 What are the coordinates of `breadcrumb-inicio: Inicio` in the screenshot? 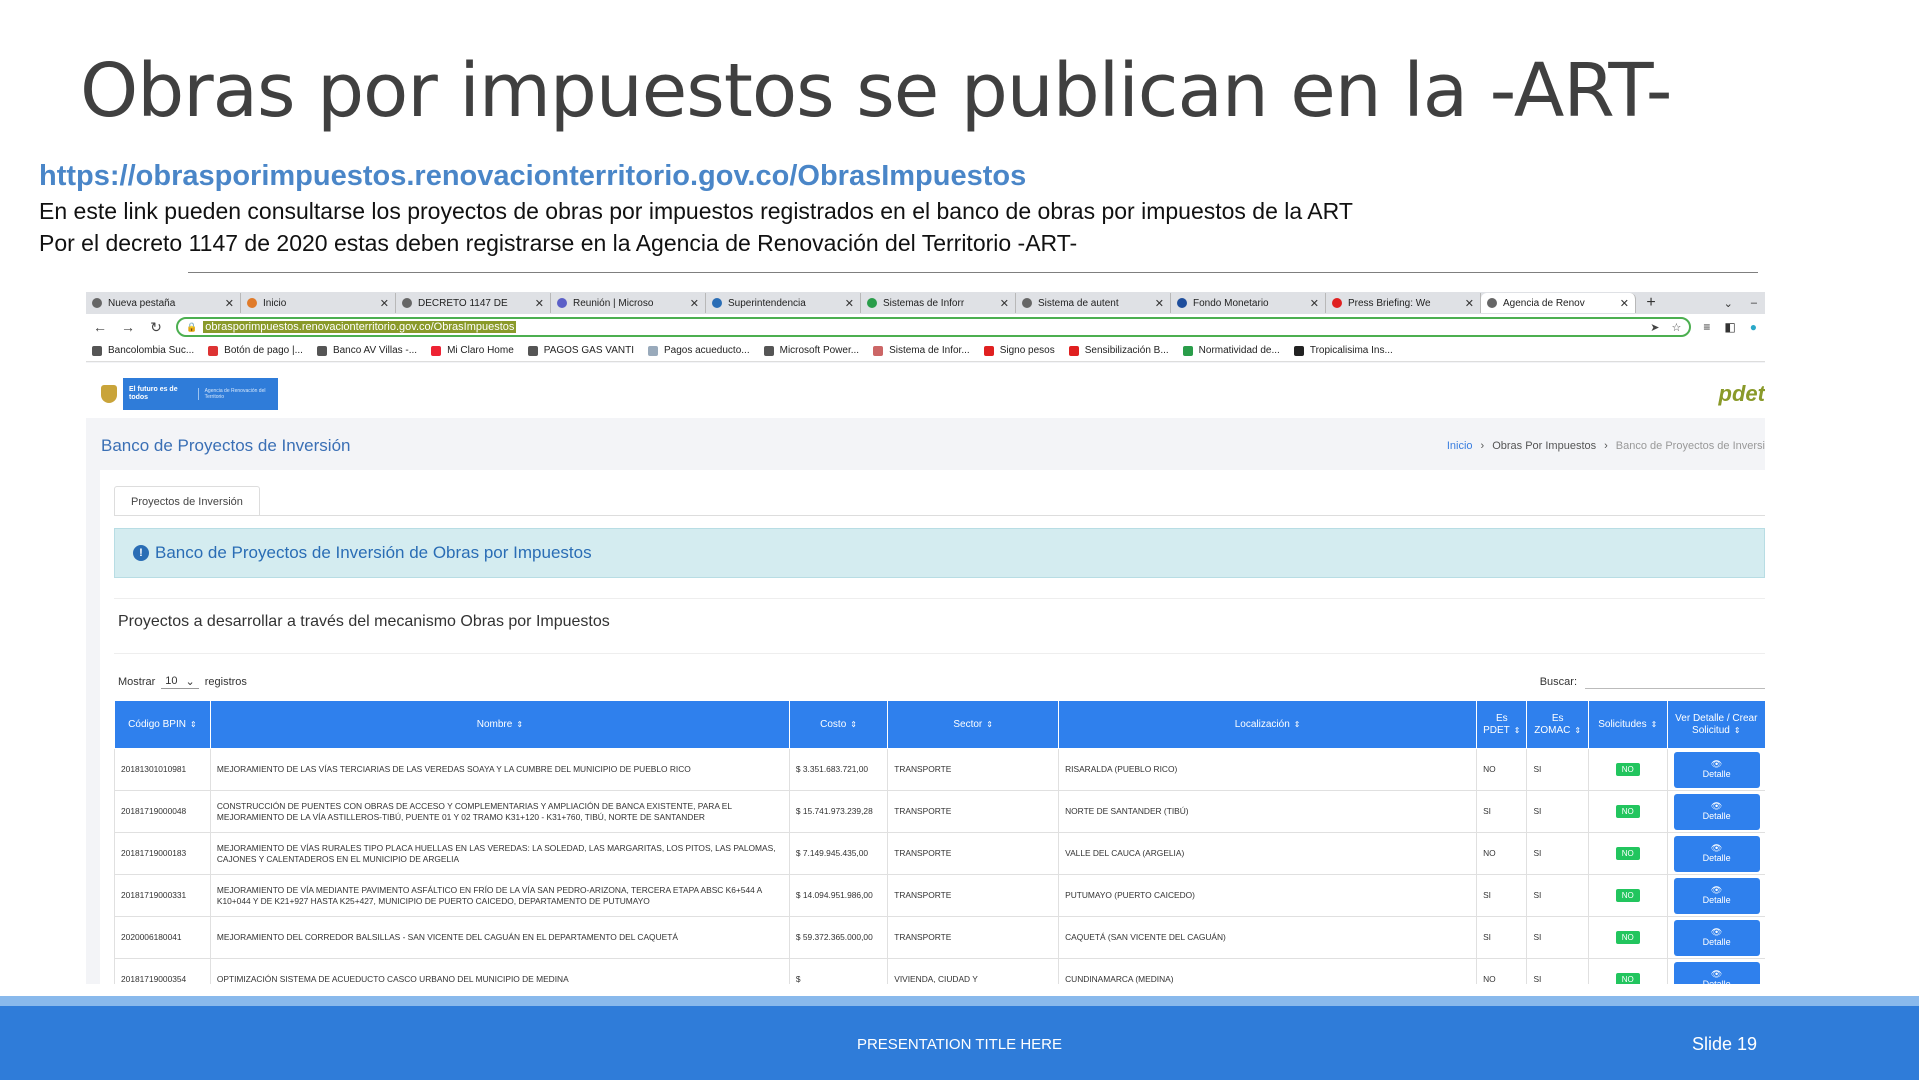 It's located at (1460, 446).